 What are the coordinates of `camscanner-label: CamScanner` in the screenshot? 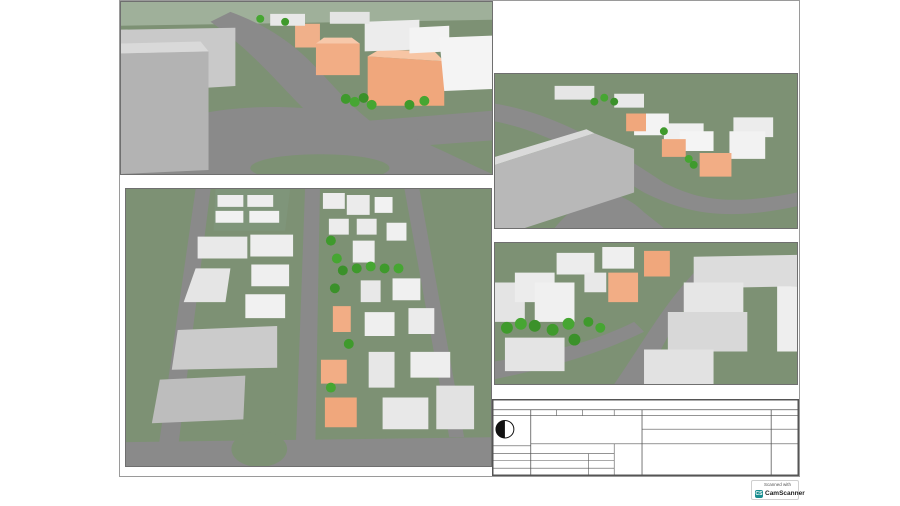 It's located at (785, 493).